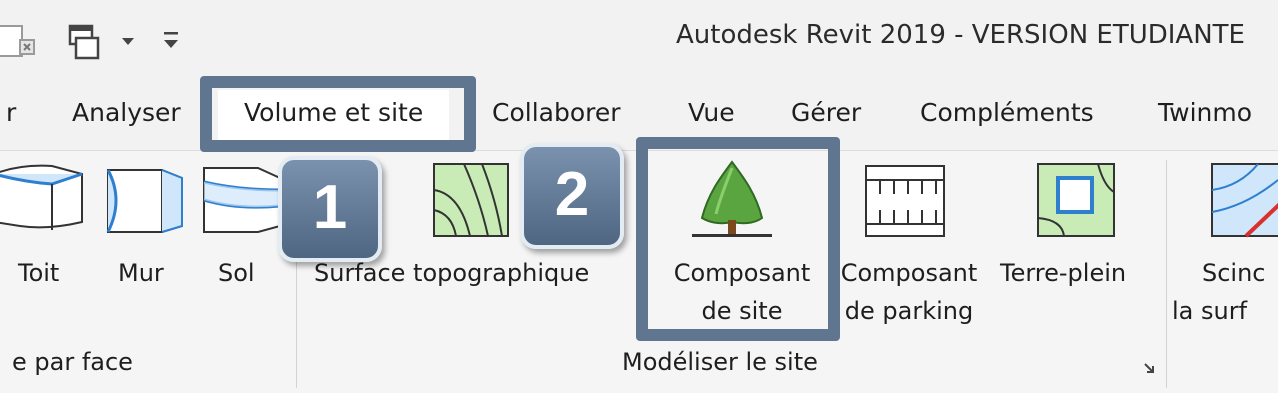 The width and height of the screenshot is (1278, 404). What do you see at coordinates (909, 311) in the screenshot?
I see `composant-de-parking-label-2: de parking` at bounding box center [909, 311].